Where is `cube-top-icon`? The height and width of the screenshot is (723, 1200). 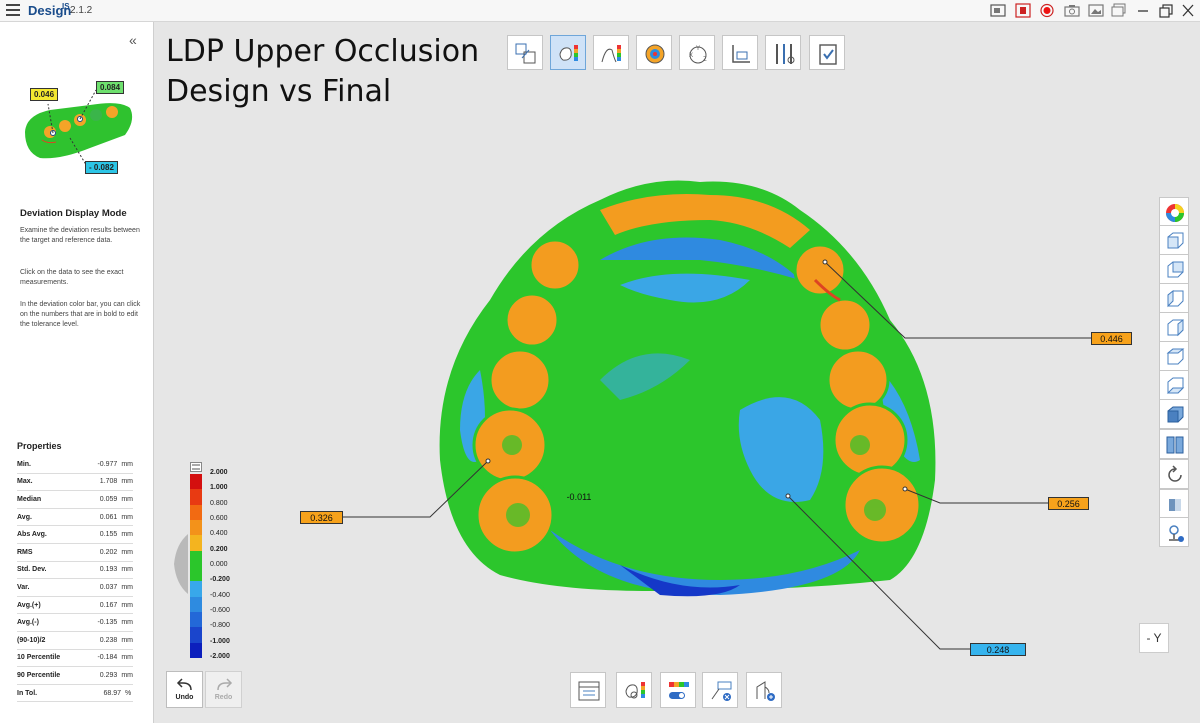 cube-top-icon is located at coordinates (1175, 356).